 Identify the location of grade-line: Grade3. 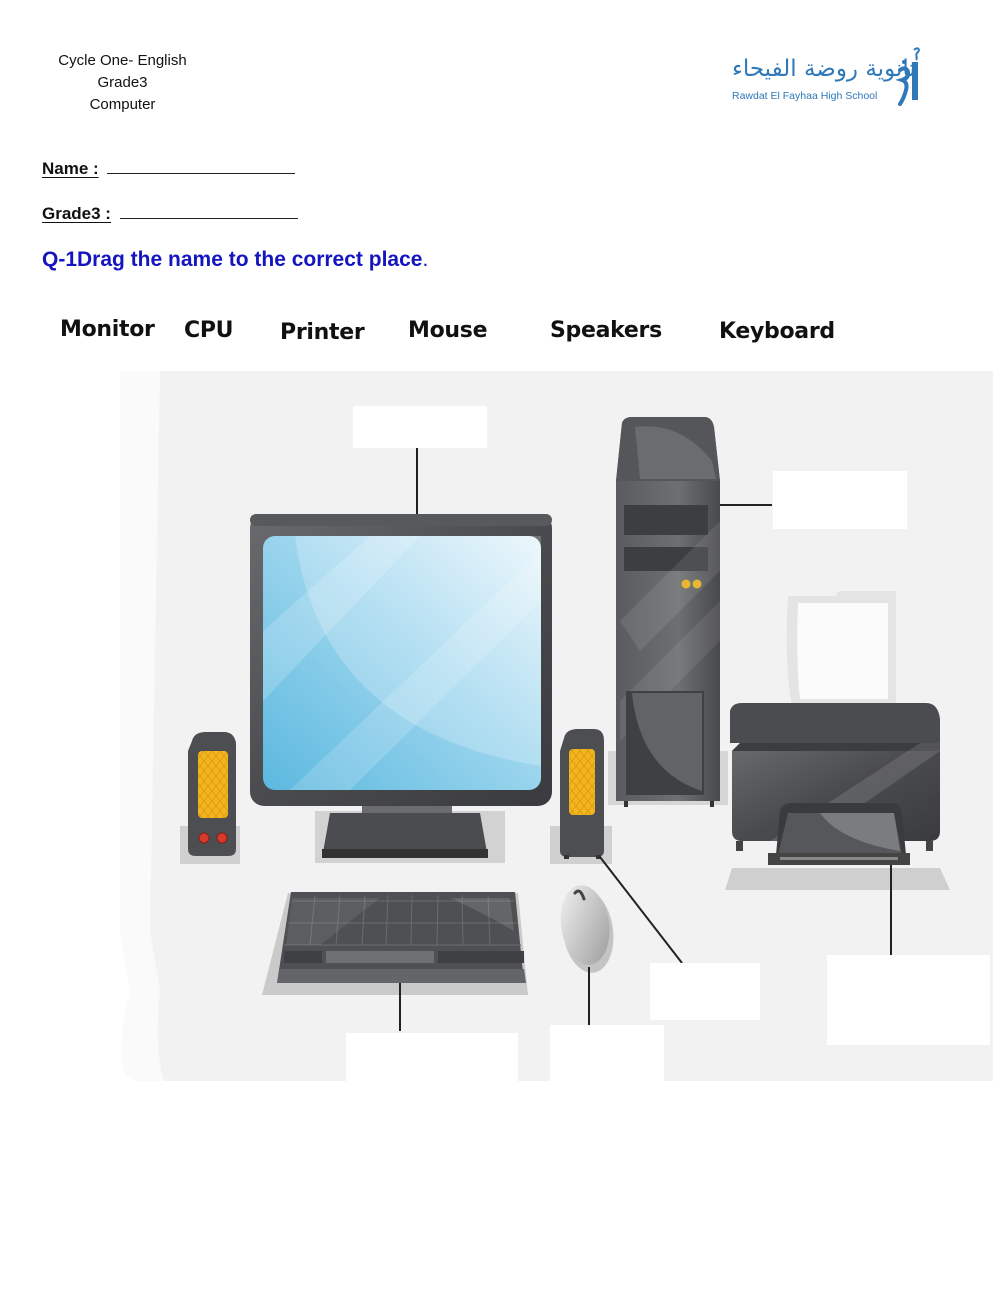
(122, 82).